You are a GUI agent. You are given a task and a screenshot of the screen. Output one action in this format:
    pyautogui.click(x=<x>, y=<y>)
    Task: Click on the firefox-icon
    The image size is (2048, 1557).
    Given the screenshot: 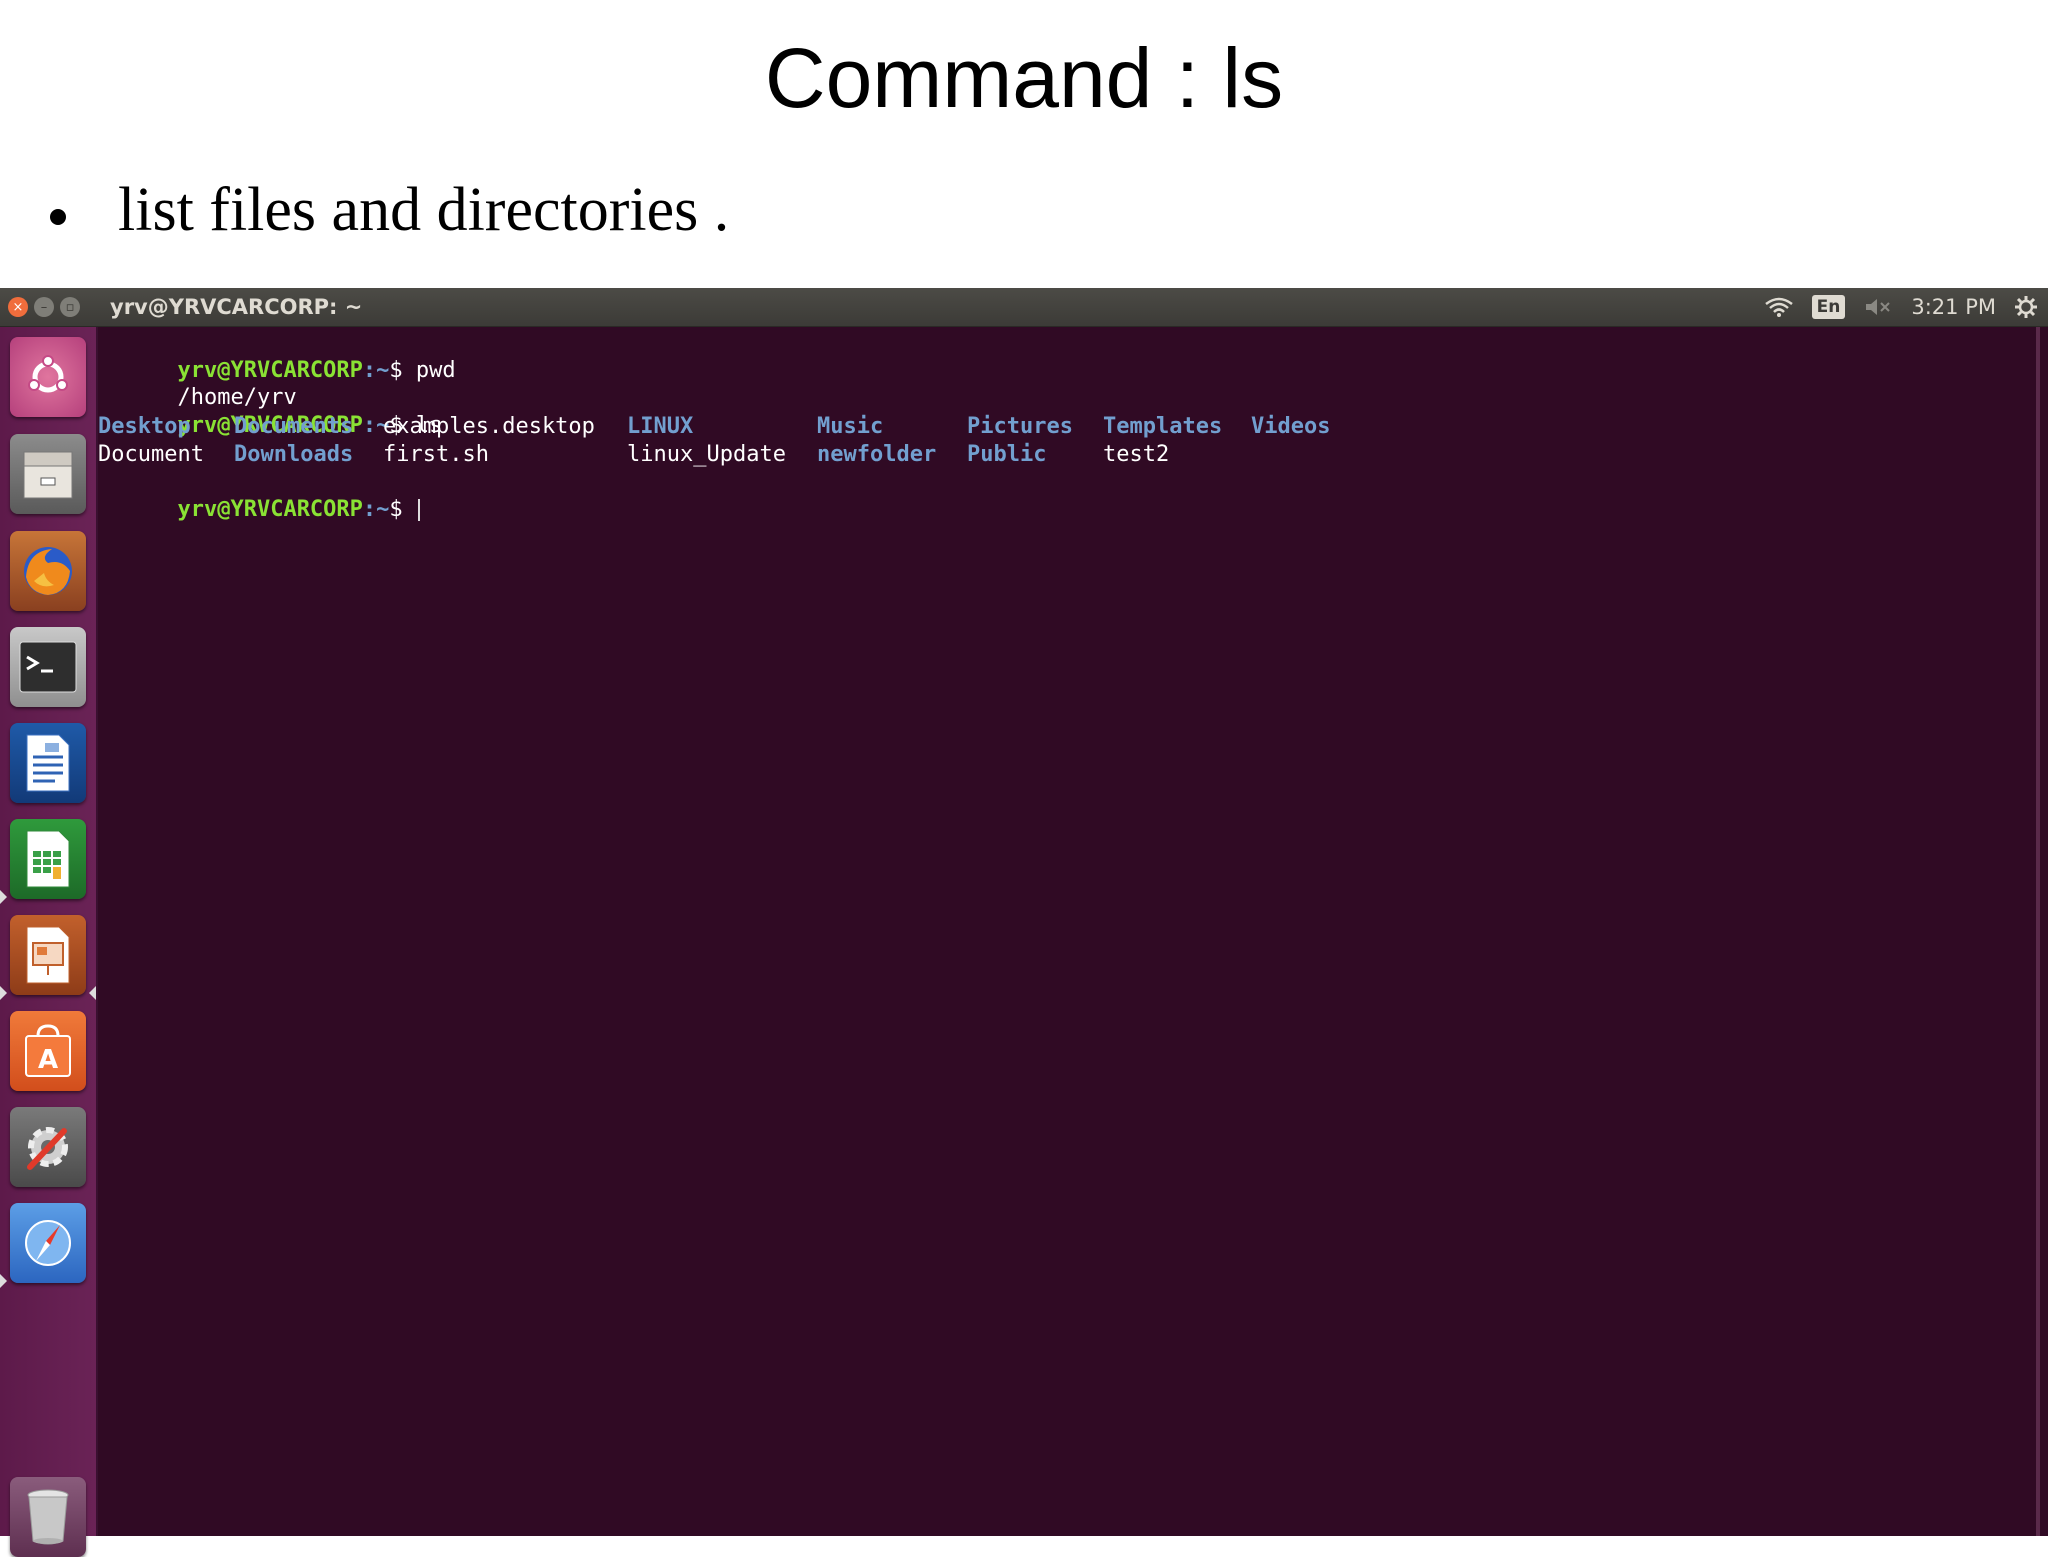 What is the action you would take?
    pyautogui.click(x=48, y=571)
    